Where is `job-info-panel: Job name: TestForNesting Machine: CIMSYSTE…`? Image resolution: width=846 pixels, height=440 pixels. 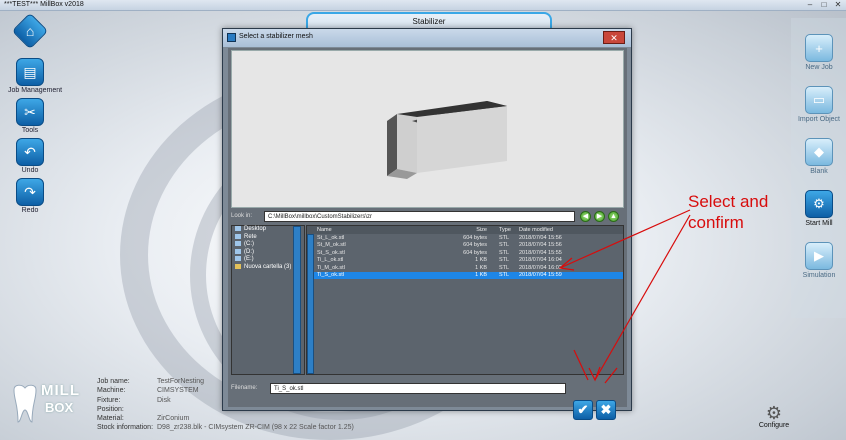 job-info-panel: Job name: TestForNesting Machine: CIMSYSTE… is located at coordinates (225, 405).